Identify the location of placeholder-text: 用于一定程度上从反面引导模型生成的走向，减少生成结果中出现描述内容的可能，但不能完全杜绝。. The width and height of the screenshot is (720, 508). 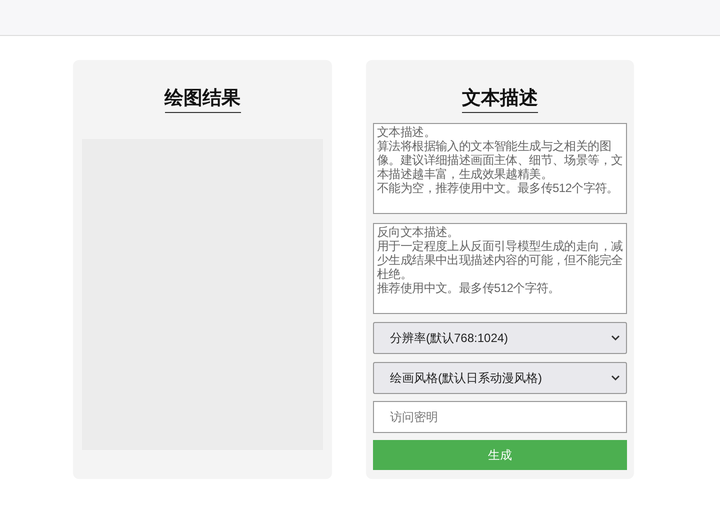
(500, 260).